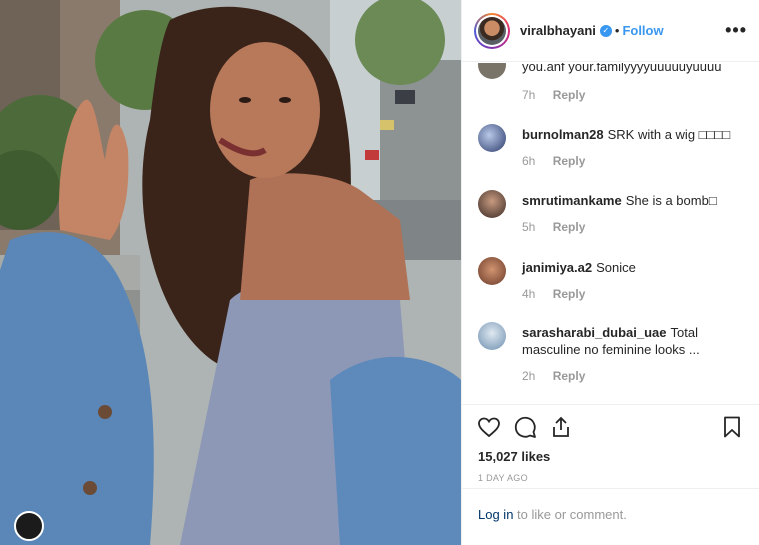  I want to click on comment-time: 5h, so click(529, 227).